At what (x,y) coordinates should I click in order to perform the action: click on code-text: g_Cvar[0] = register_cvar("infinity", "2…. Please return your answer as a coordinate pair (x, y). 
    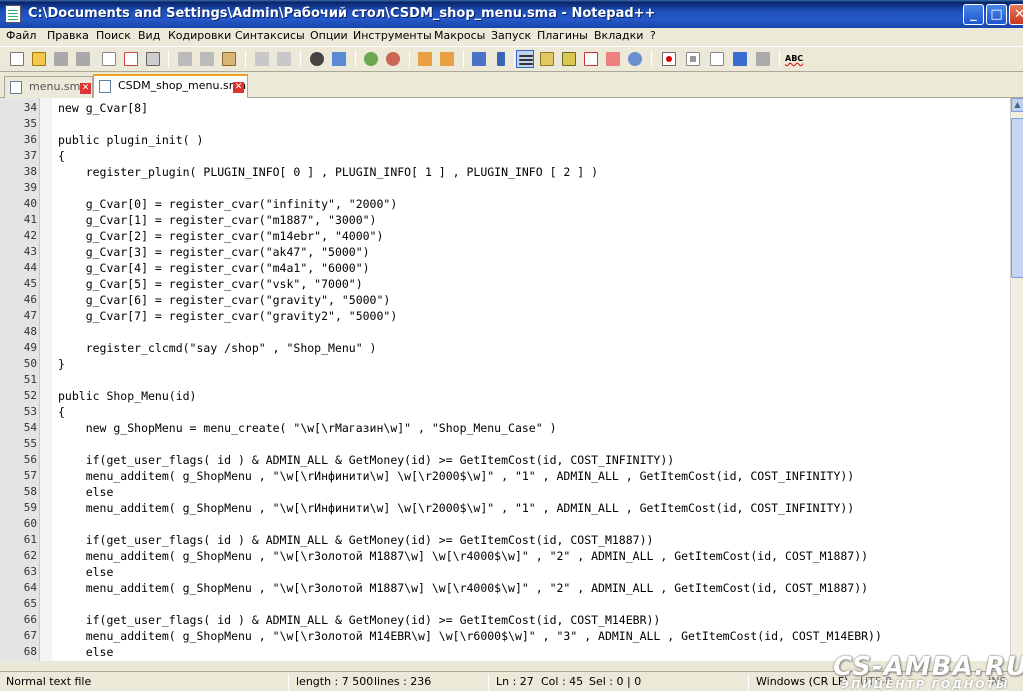
    Looking at the image, I should click on (228, 204).